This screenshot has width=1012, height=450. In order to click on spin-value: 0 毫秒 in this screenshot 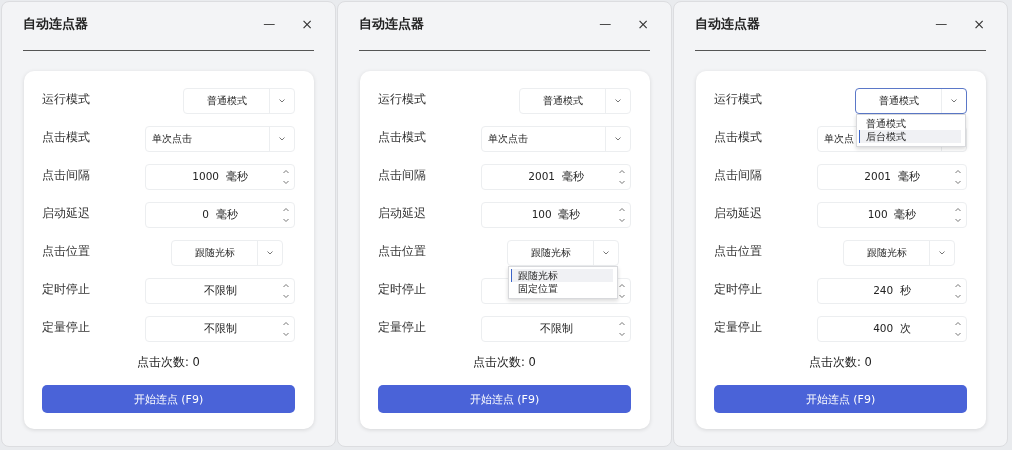, I will do `click(220, 215)`.